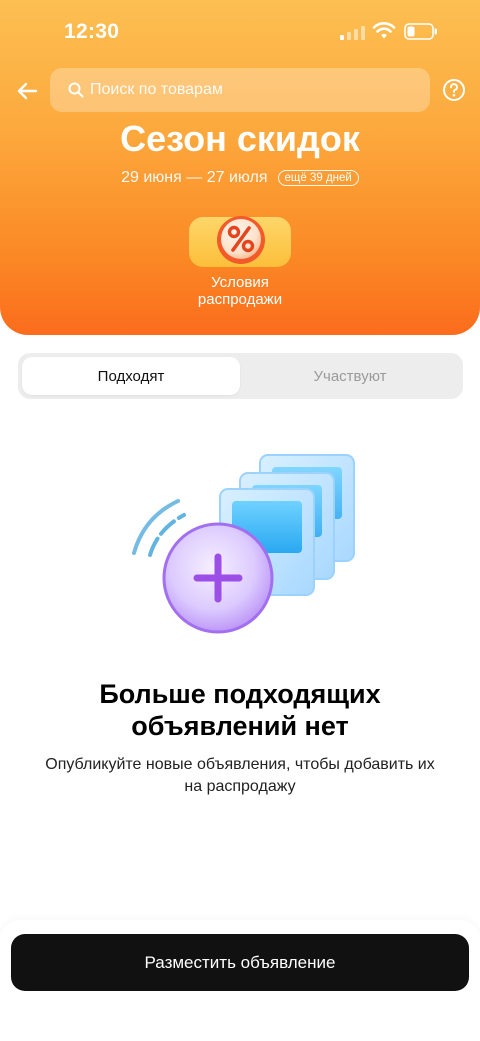  I want to click on search-icon, so click(76, 90).